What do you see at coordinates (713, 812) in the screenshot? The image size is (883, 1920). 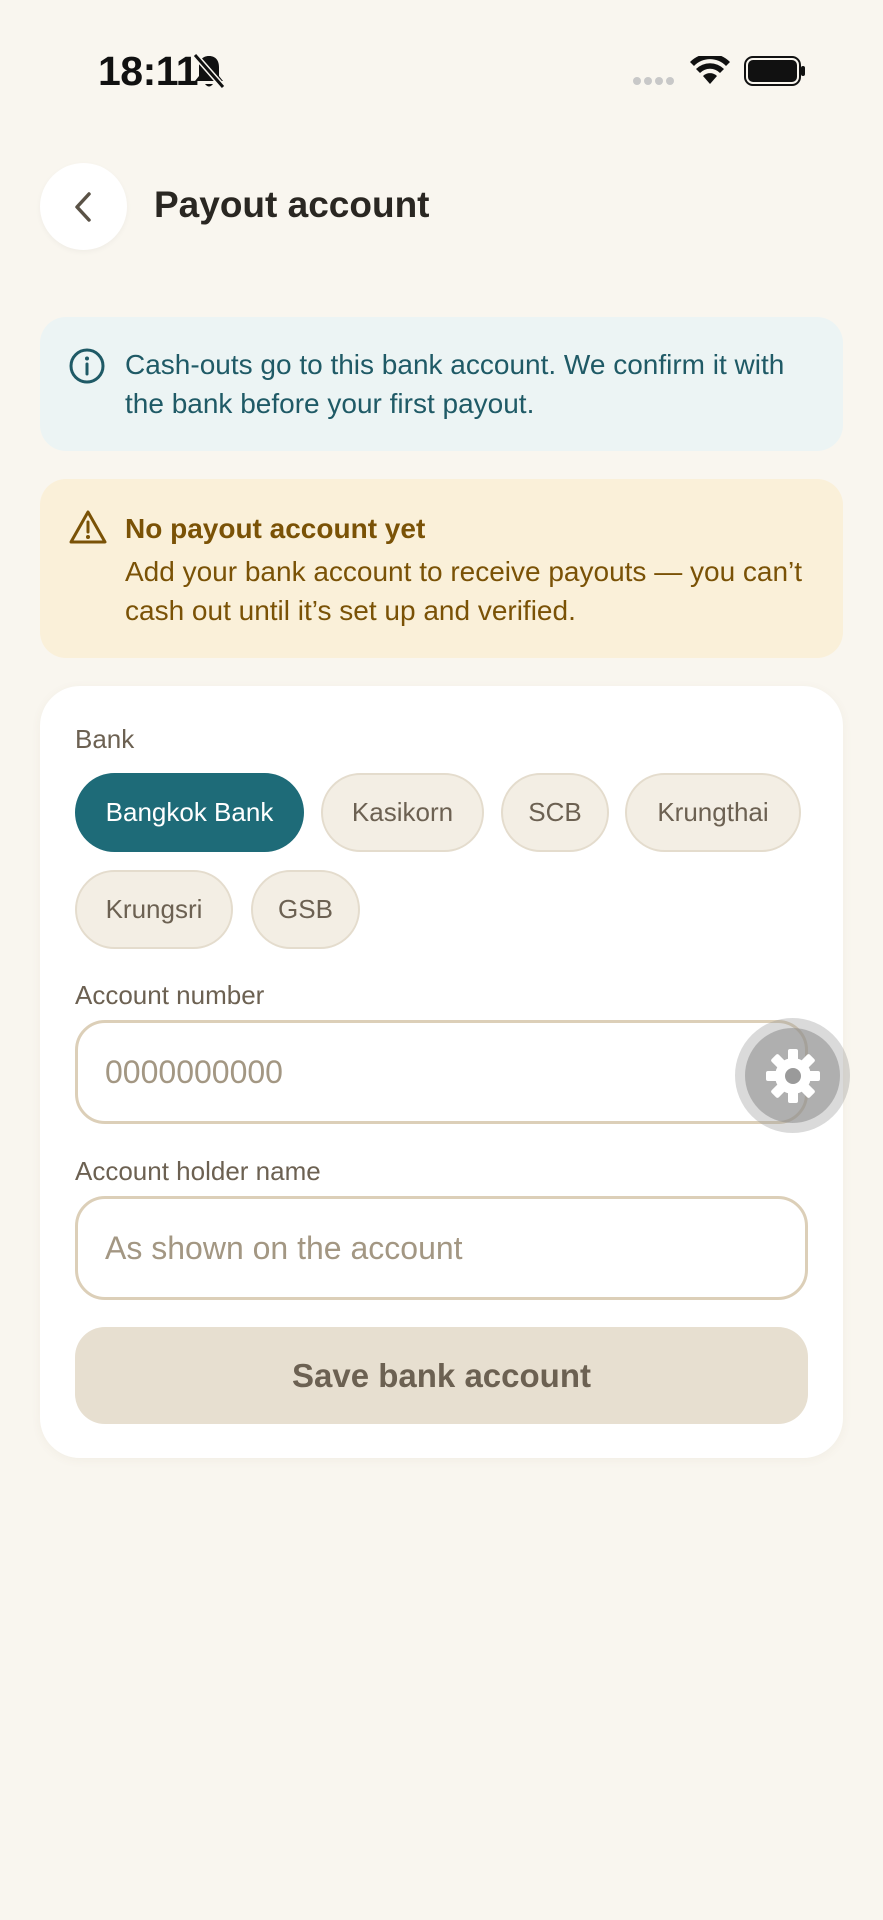 I see `bank-chip-krungthai: Krungthai` at bounding box center [713, 812].